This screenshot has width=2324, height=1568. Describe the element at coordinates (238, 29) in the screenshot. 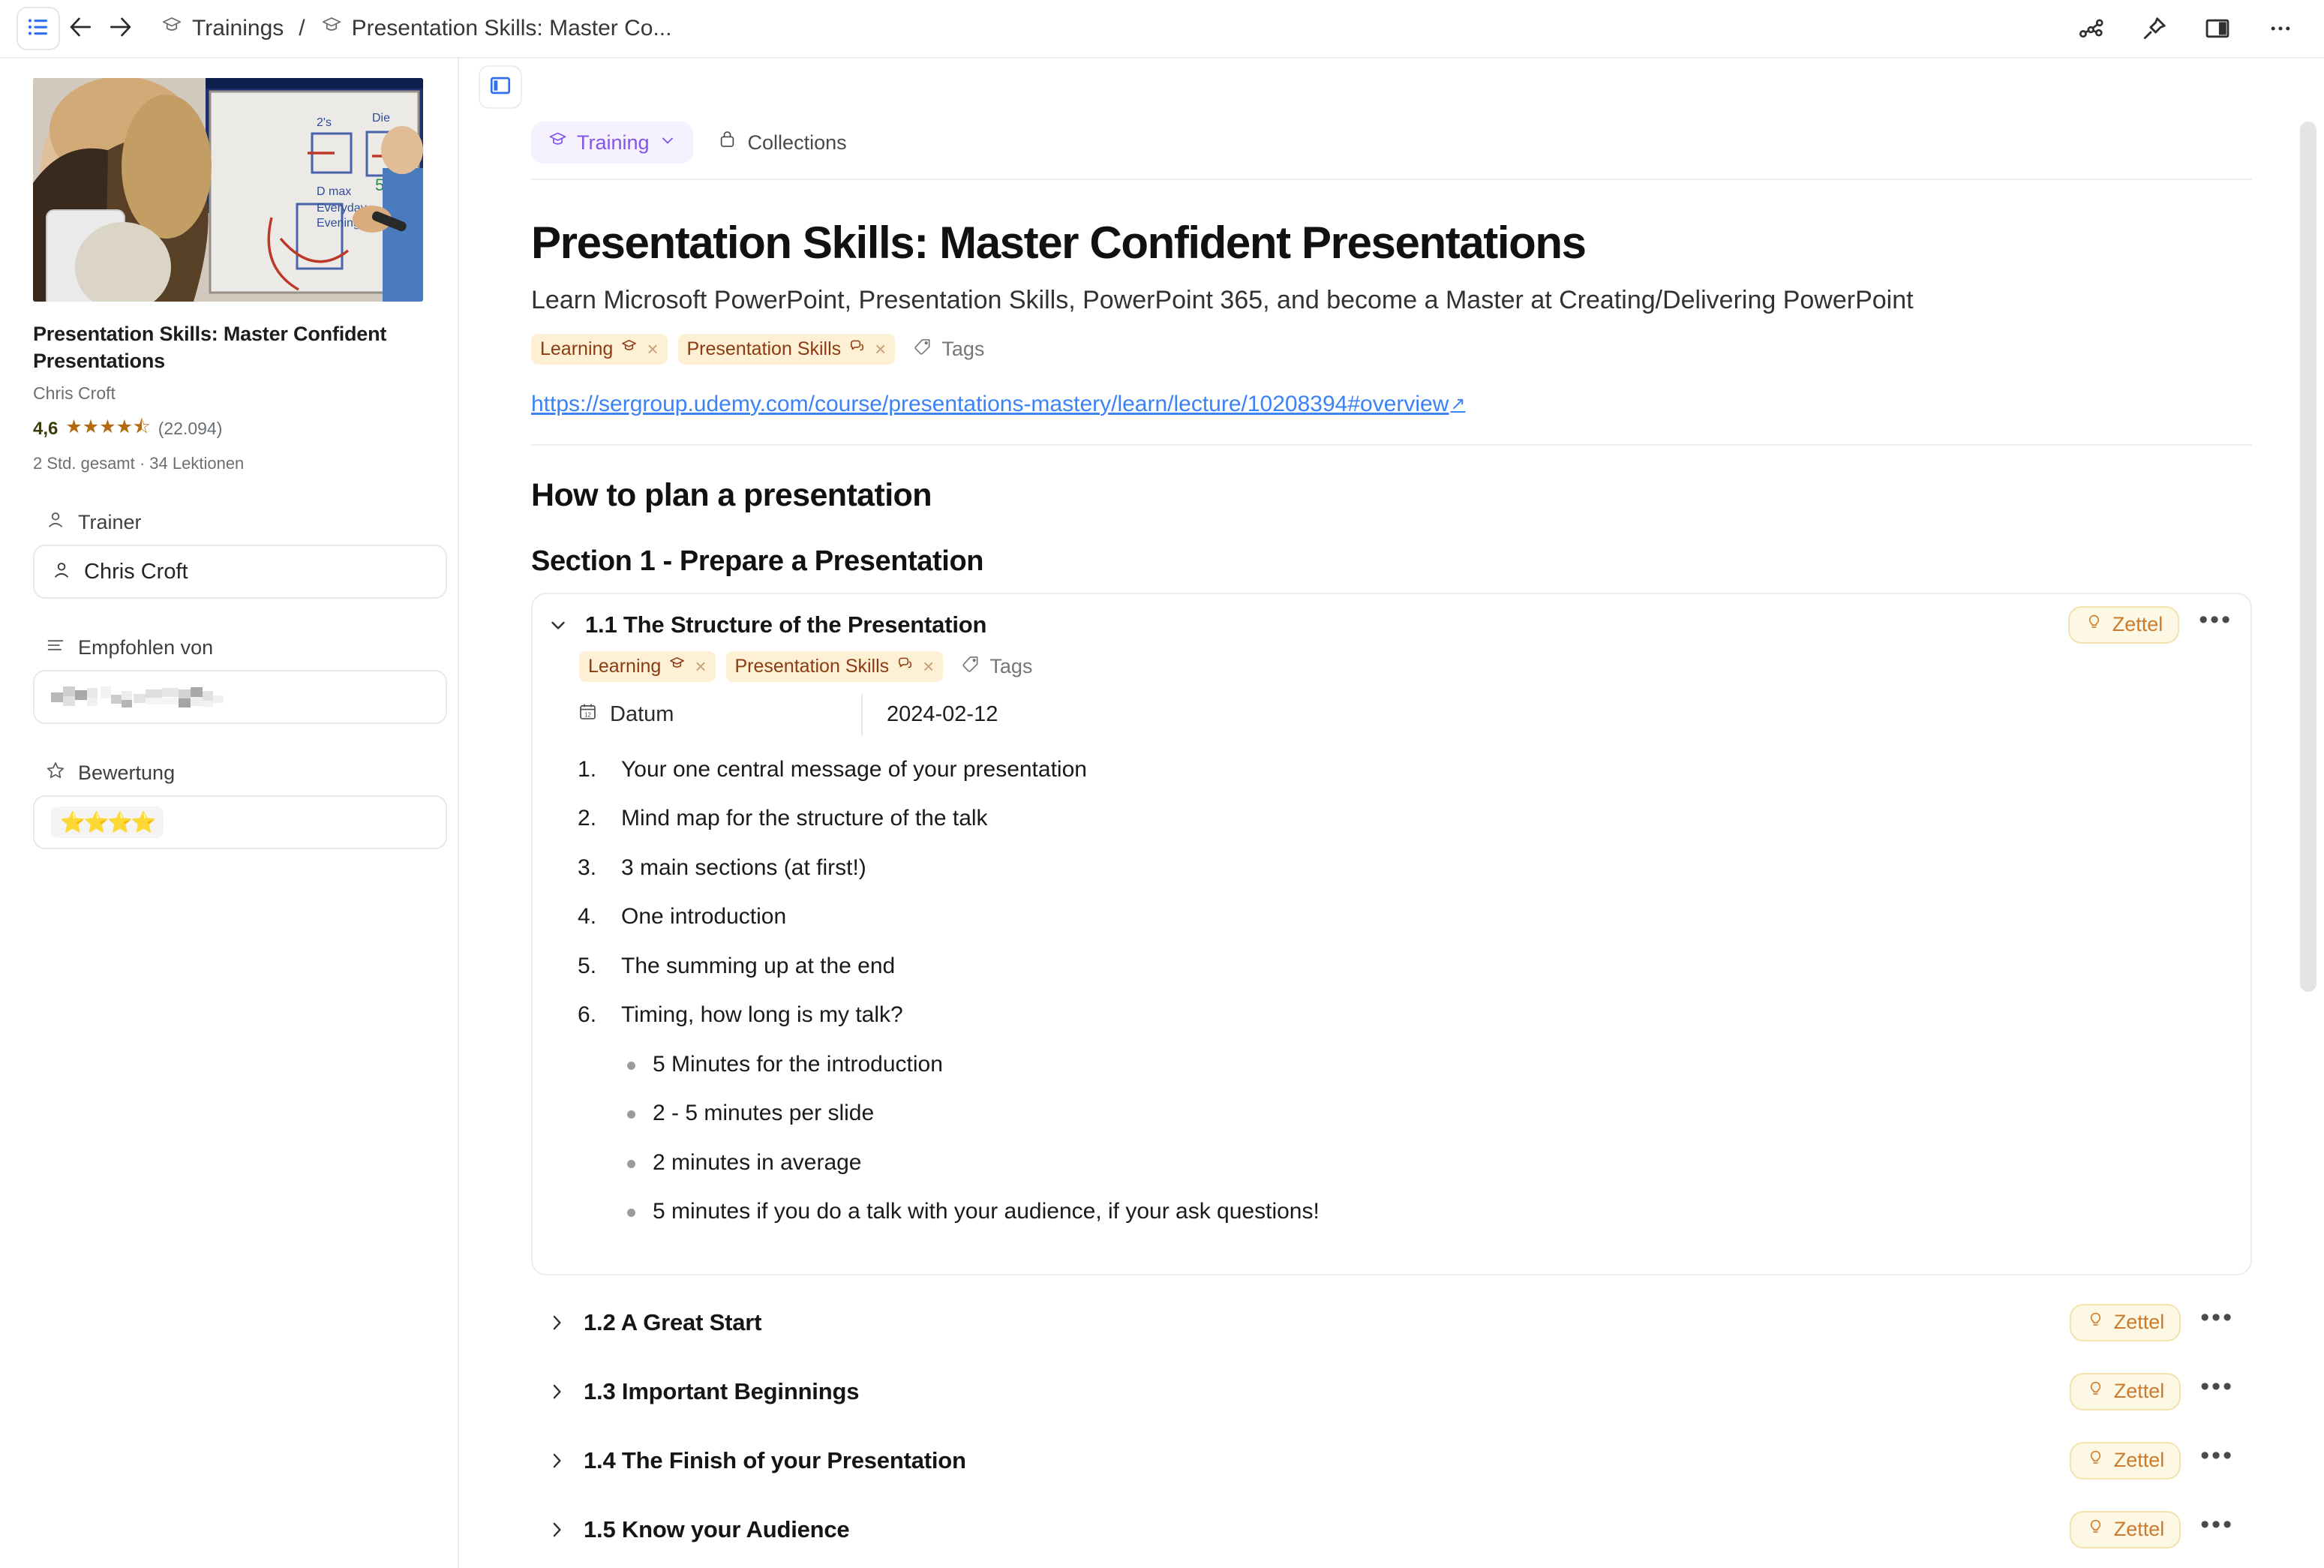

I see `breadcrumb-label-trainings: Trainings` at that location.